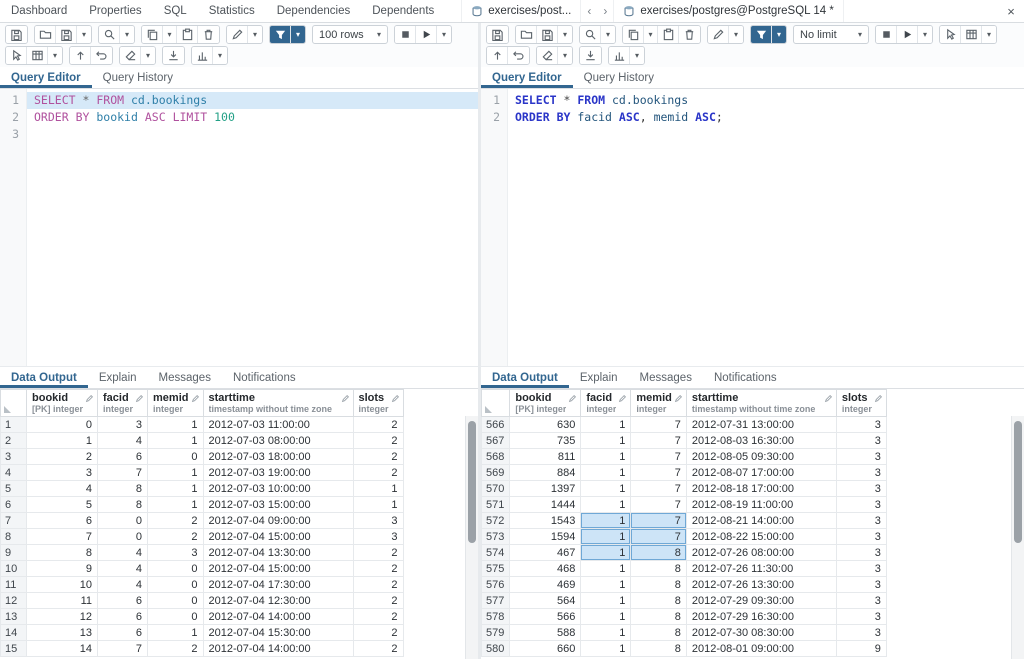  Describe the element at coordinates (651, 34) in the screenshot. I see `copy-menu-button: ▾` at that location.